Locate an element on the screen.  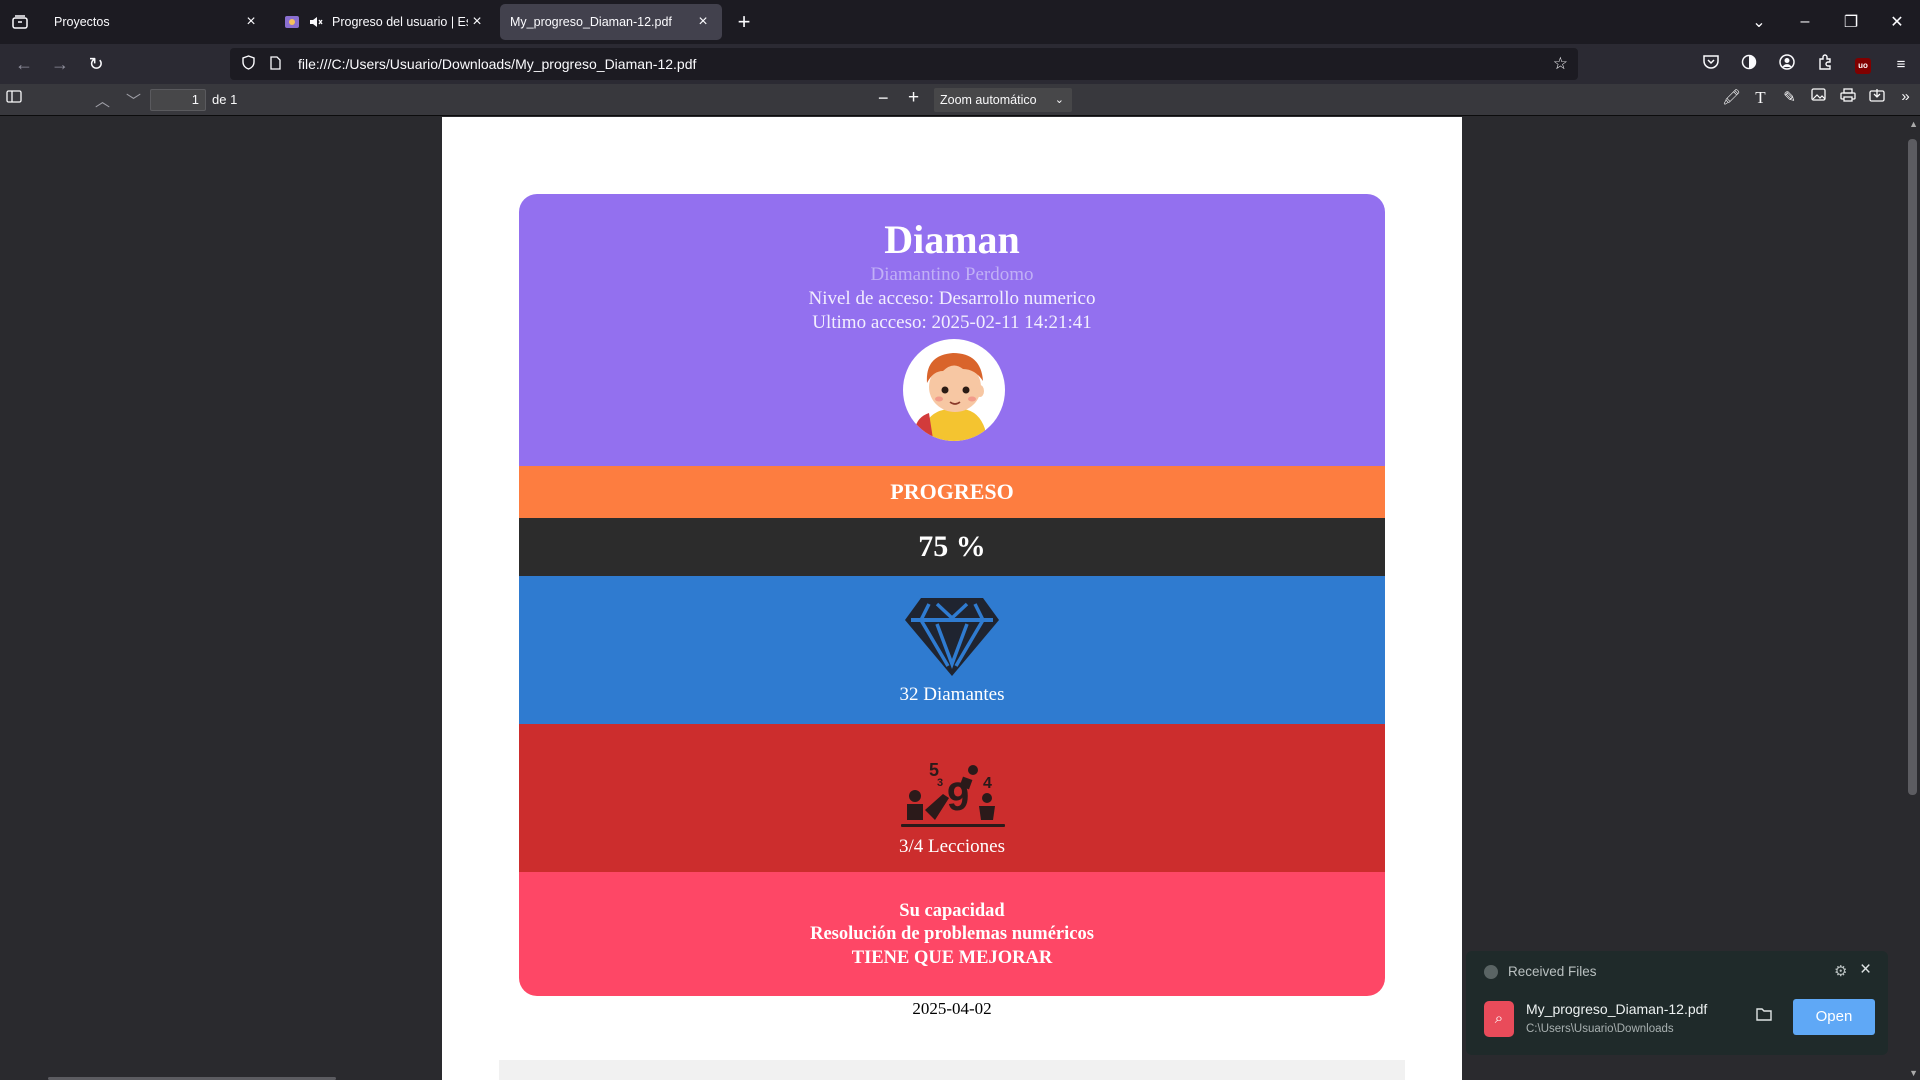
text-icon: T is located at coordinates (1760, 98).